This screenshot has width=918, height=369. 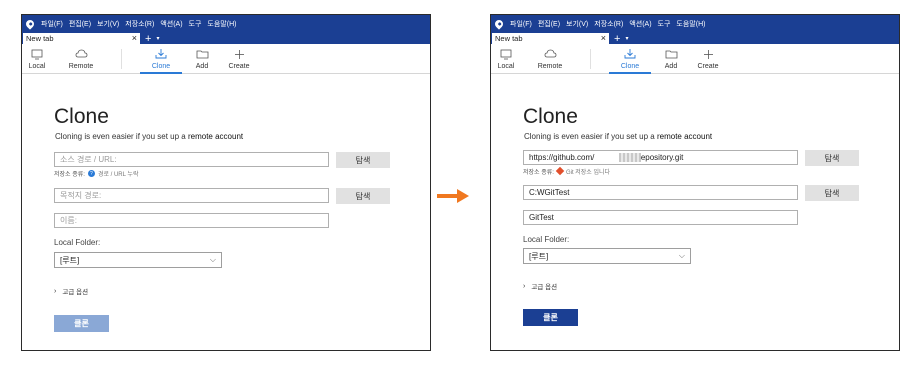 I want to click on source-url-input: https://github.com/ MyRepository.git, so click(x=660, y=157).